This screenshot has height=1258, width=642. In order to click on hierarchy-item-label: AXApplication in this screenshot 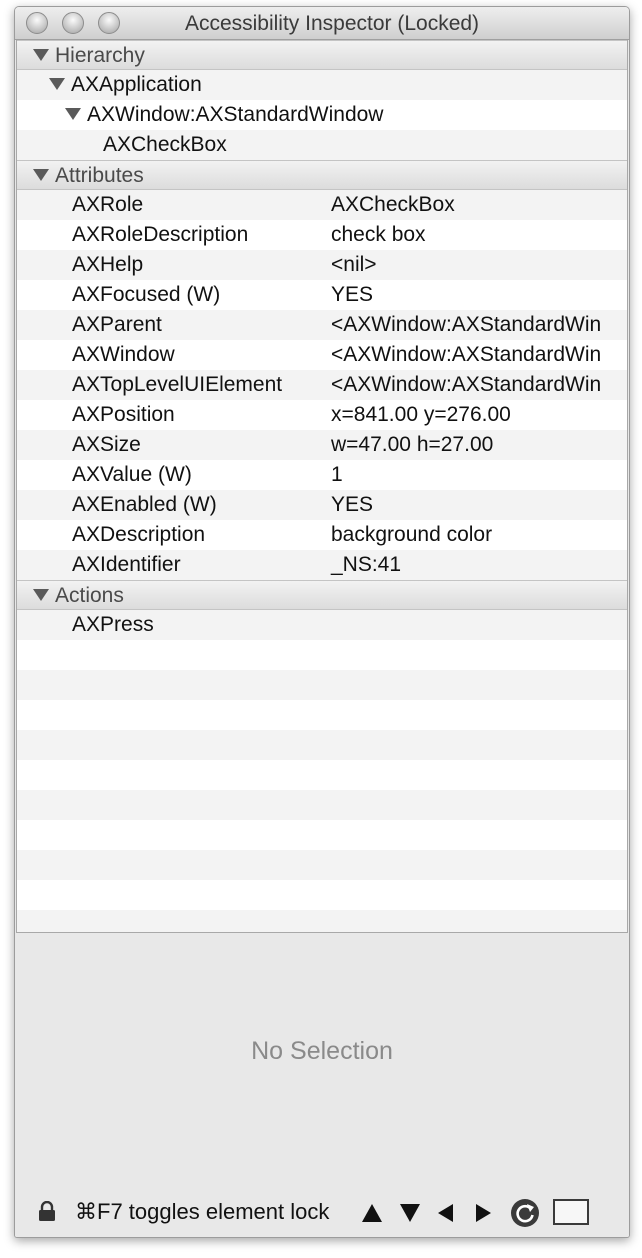, I will do `click(136, 84)`.